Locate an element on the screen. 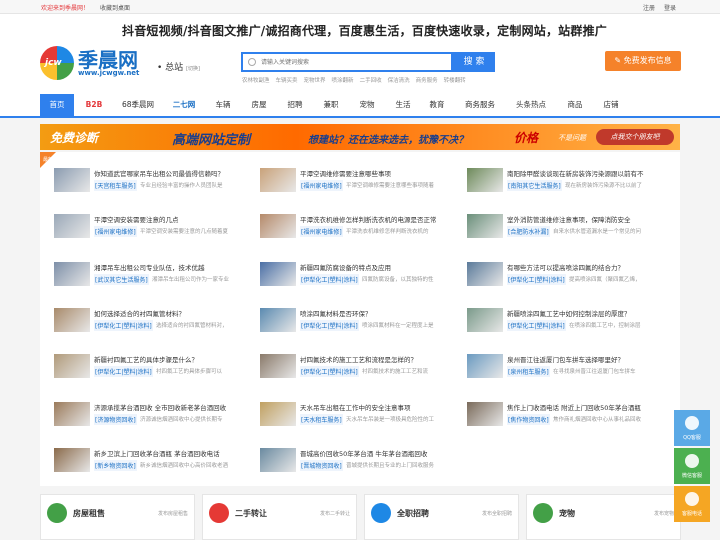  register-link: 注册 is located at coordinates (649, 7).